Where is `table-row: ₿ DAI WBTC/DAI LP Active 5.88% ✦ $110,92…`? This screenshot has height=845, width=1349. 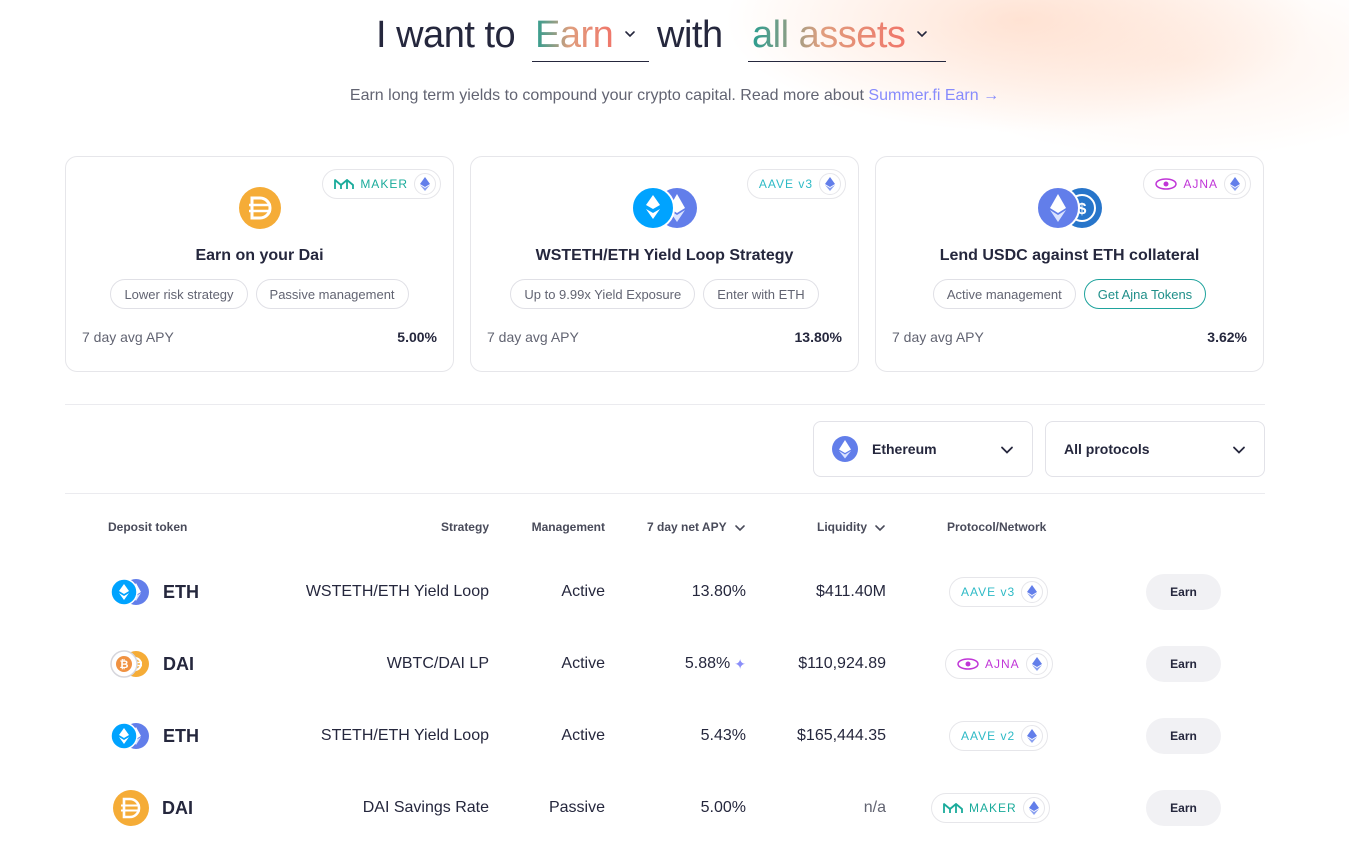
table-row: ₿ DAI WBTC/DAI LP Active 5.88% ✦ $110,92… is located at coordinates (674, 681).